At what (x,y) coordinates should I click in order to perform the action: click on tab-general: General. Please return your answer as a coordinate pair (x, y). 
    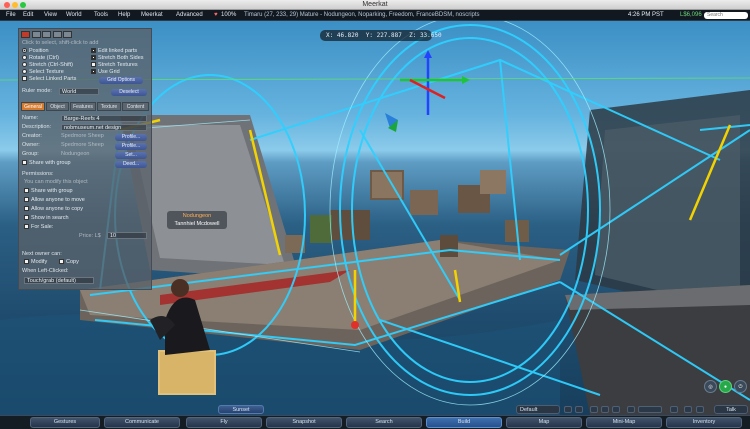
    Looking at the image, I should click on (33, 106).